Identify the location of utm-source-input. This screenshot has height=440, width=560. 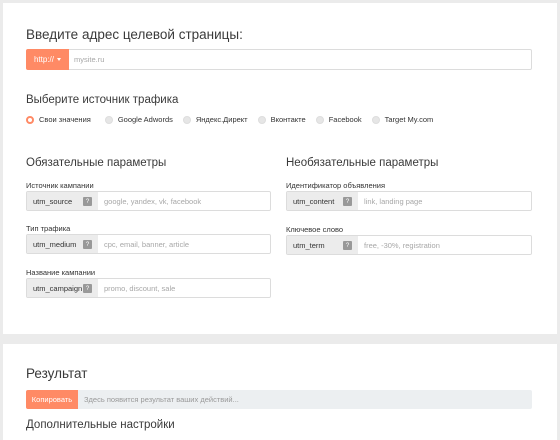
(184, 201).